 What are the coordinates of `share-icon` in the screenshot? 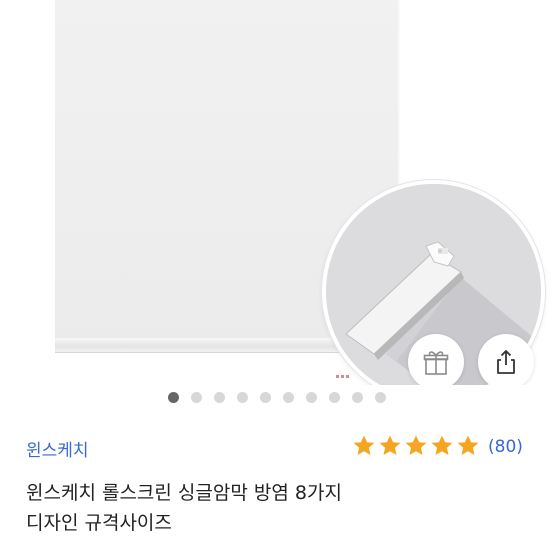 It's located at (506, 362).